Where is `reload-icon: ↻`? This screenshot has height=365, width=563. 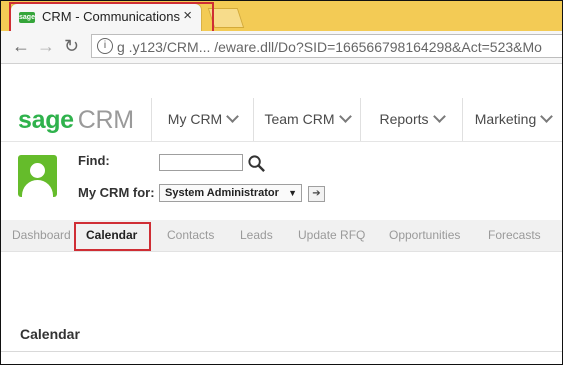 reload-icon: ↻ is located at coordinates (71, 46).